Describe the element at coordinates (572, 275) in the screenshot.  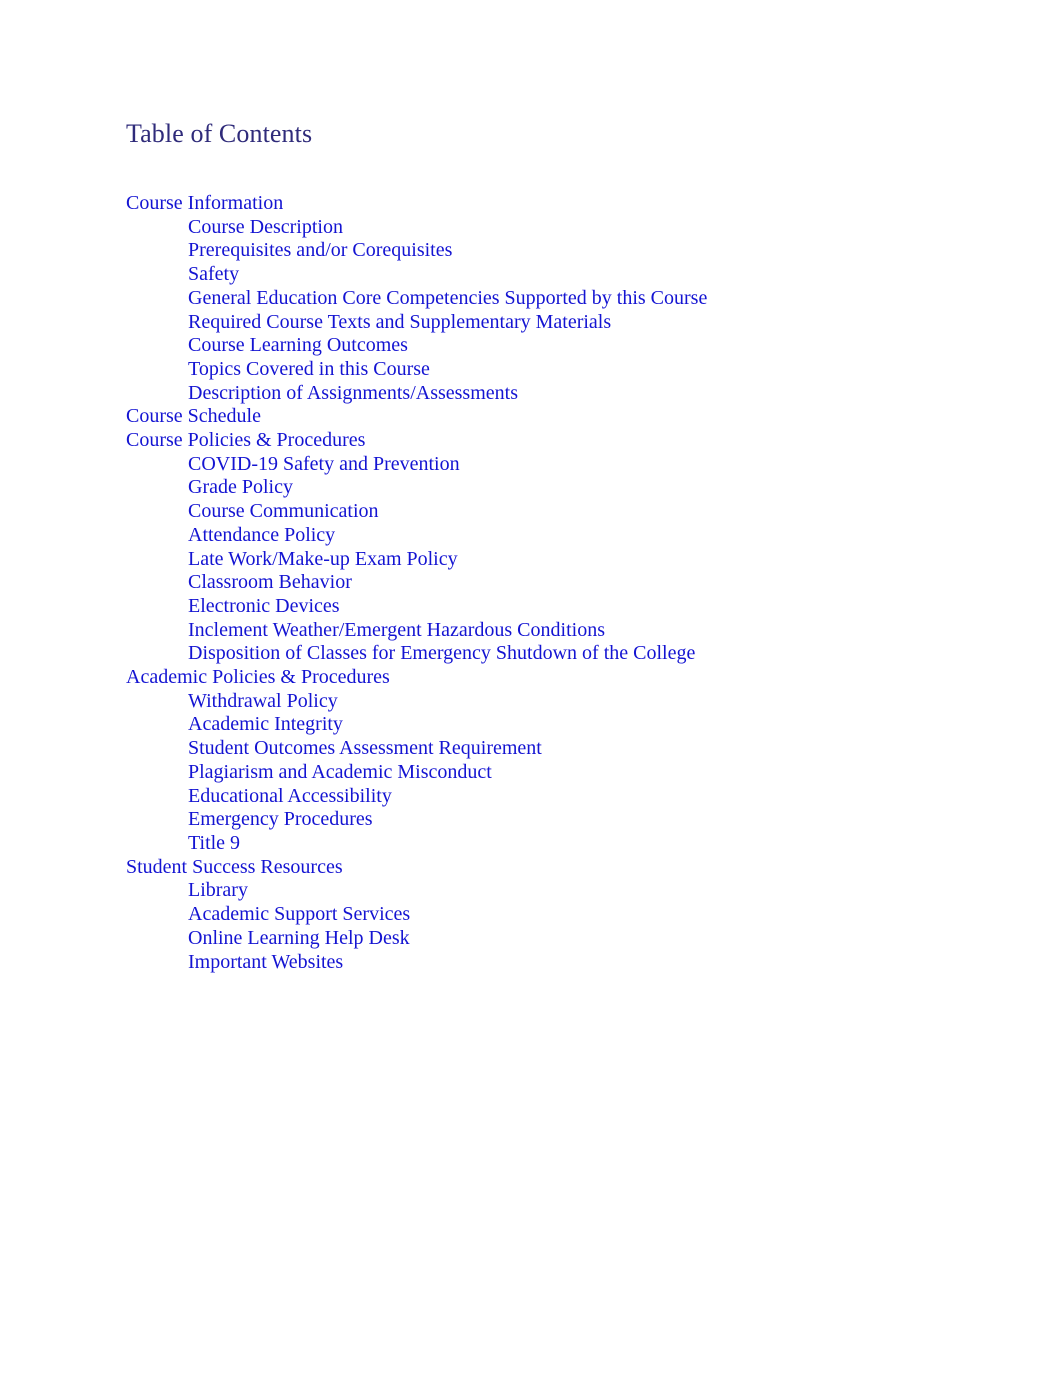
I see `toc-entry-level-2: Safety` at that location.